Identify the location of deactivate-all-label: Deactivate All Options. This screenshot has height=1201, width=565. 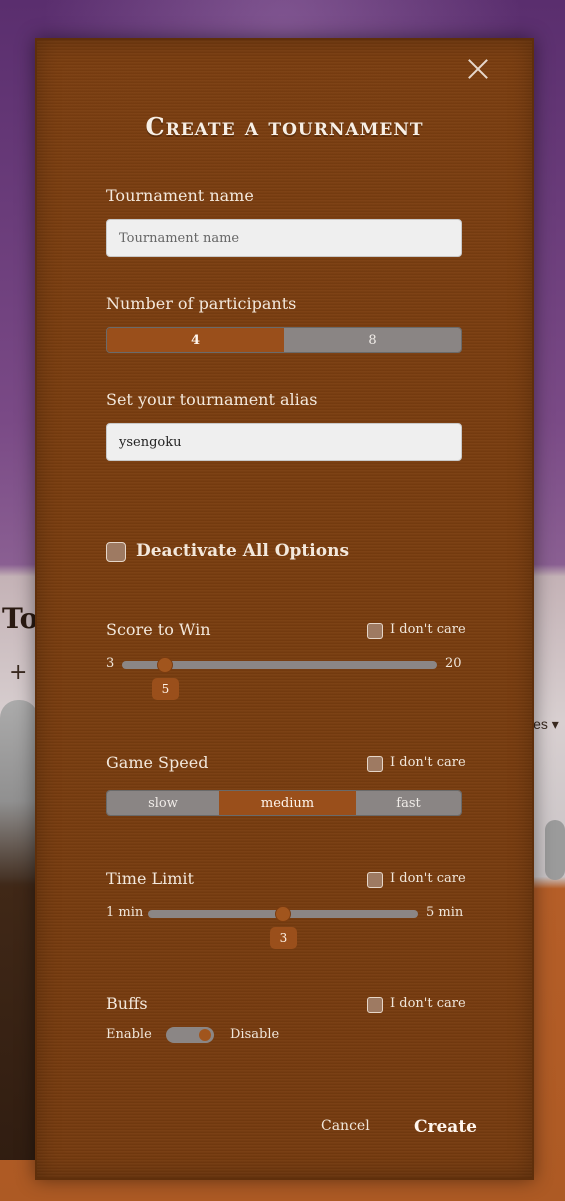
(243, 551).